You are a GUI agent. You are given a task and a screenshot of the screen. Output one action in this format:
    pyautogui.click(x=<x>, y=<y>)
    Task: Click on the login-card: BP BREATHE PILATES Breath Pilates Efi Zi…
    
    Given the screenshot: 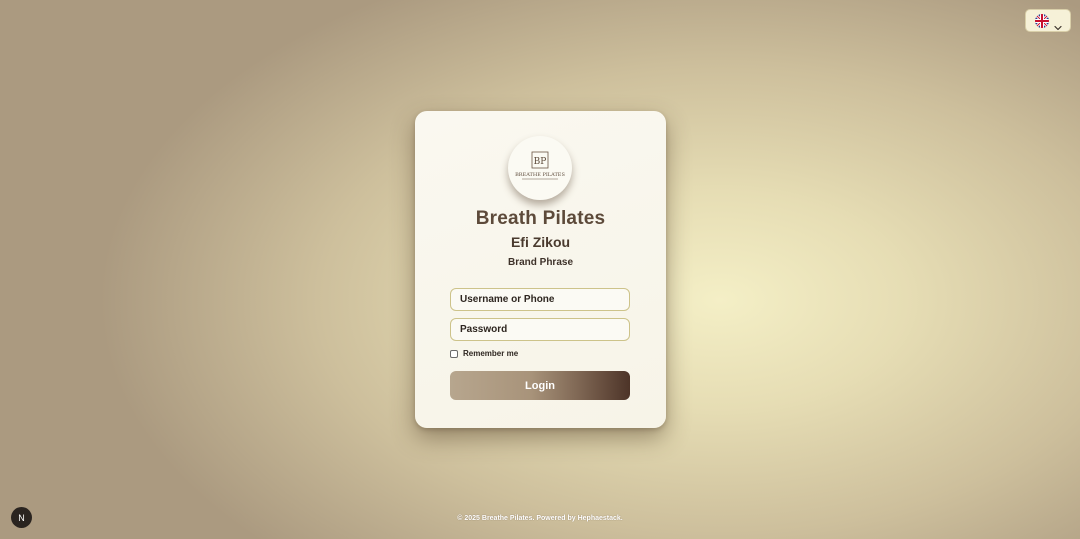 What is the action you would take?
    pyautogui.click(x=540, y=269)
    